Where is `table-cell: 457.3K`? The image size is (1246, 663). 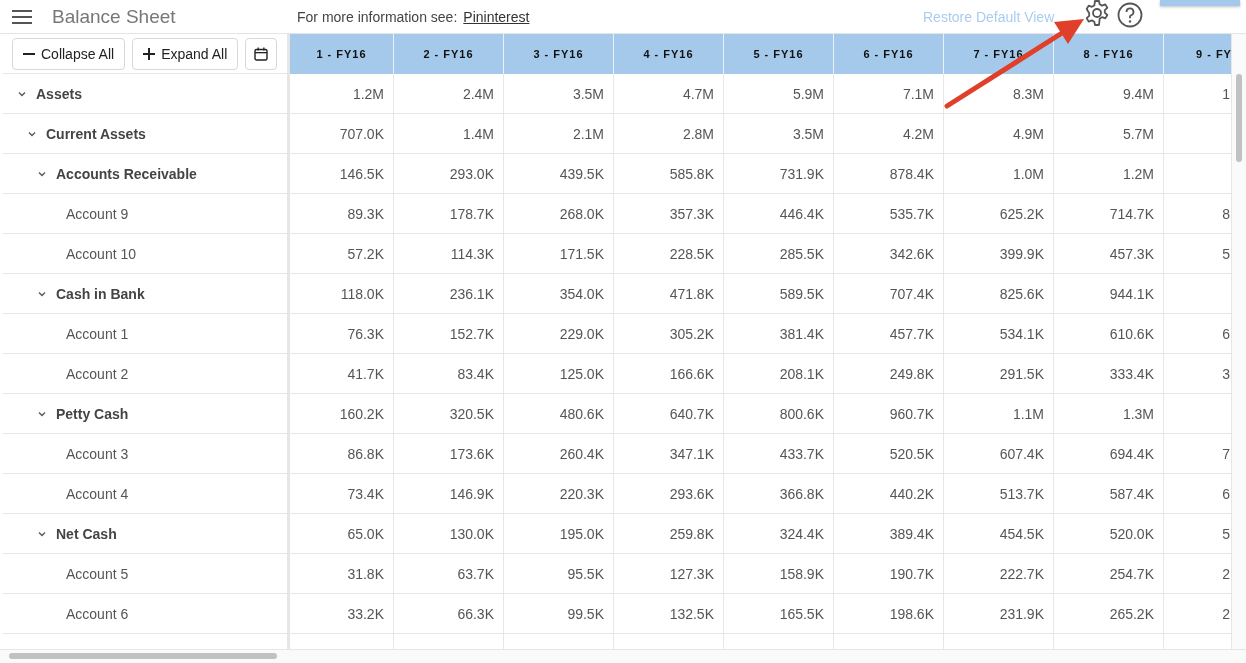 table-cell: 457.3K is located at coordinates (1131, 253).